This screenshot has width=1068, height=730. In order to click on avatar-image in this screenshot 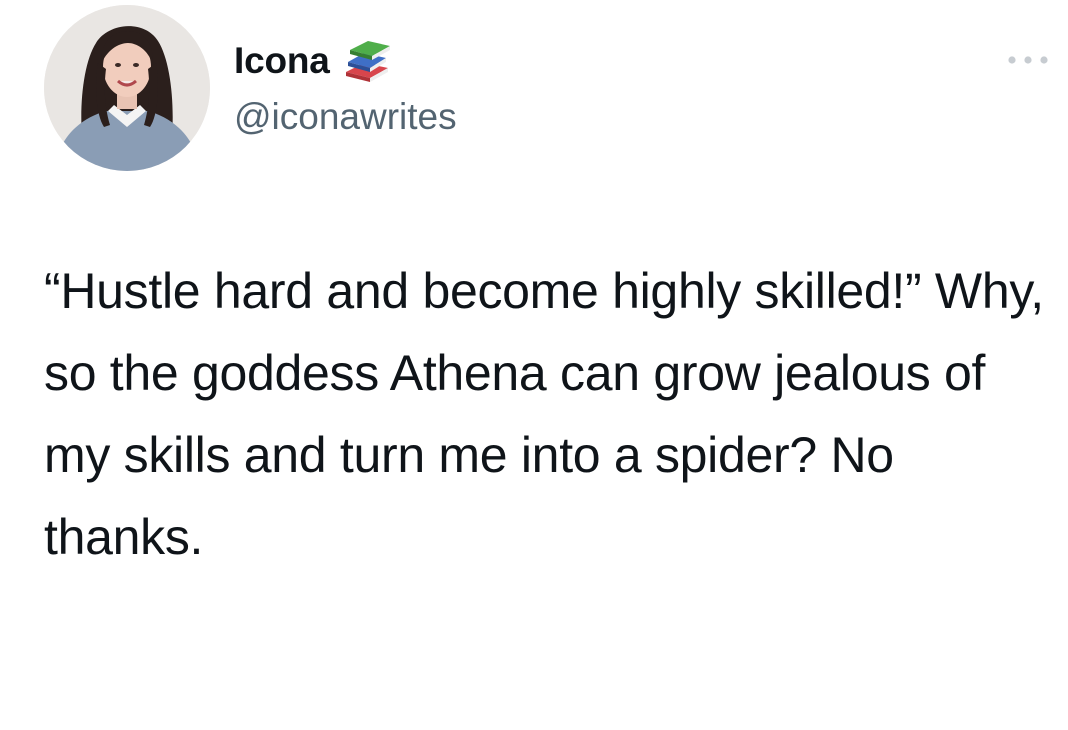, I will do `click(127, 88)`.